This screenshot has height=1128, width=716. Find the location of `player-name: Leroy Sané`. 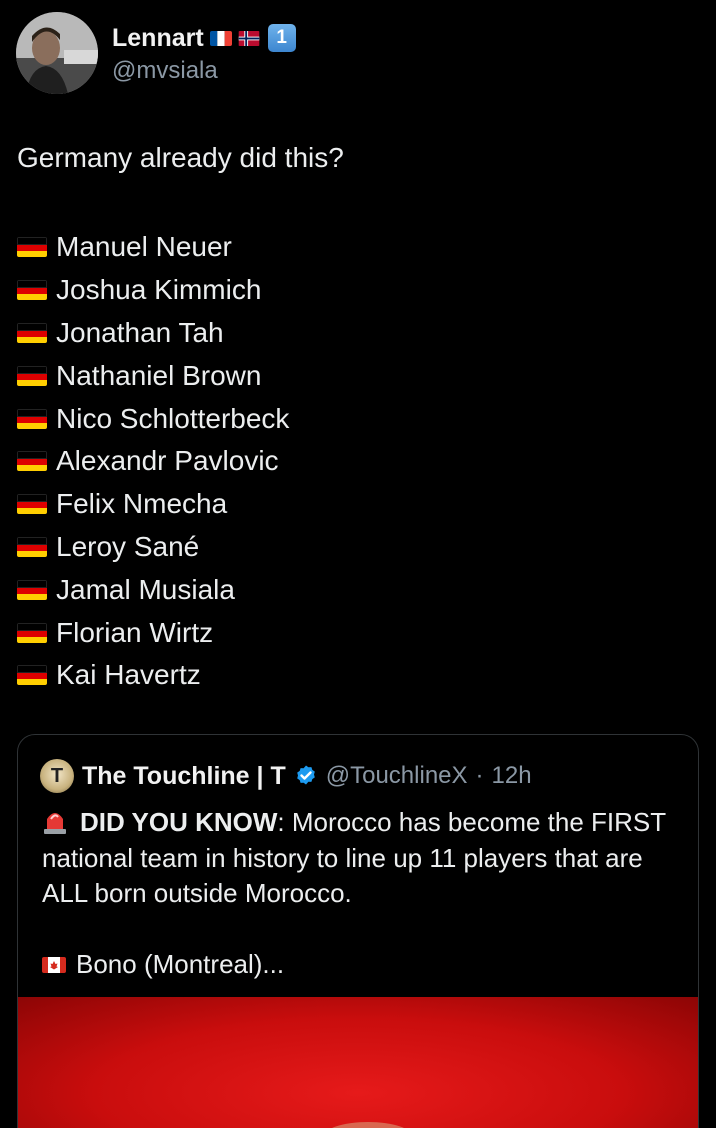

player-name: Leroy Sané is located at coordinates (128, 546).